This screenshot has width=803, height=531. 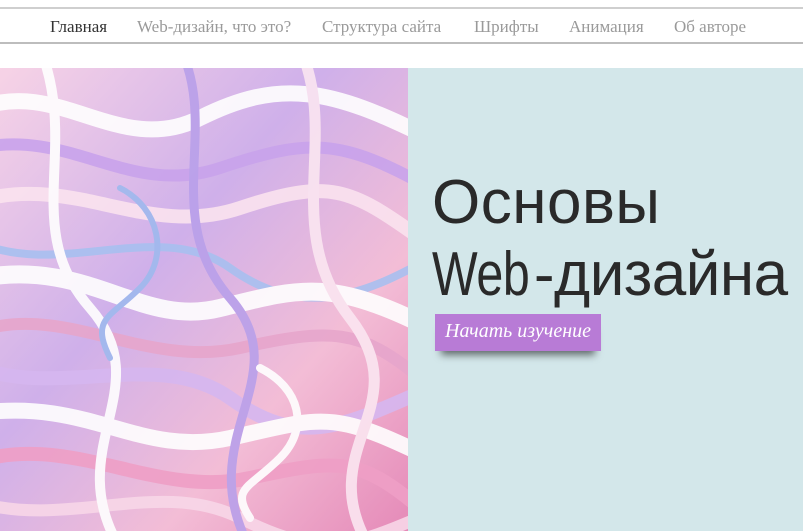 What do you see at coordinates (78, 27) in the screenshot?
I see `nav-item-home: Главная` at bounding box center [78, 27].